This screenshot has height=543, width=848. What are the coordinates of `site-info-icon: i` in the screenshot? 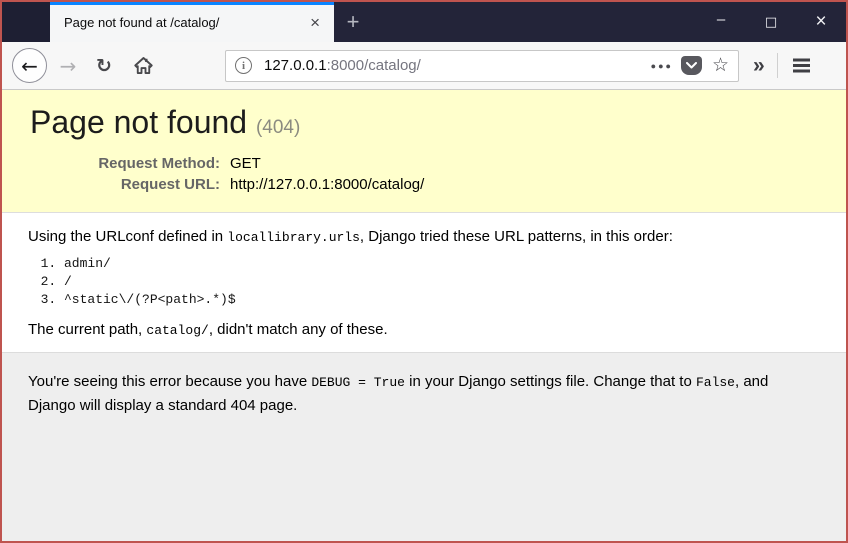 It's located at (243, 65).